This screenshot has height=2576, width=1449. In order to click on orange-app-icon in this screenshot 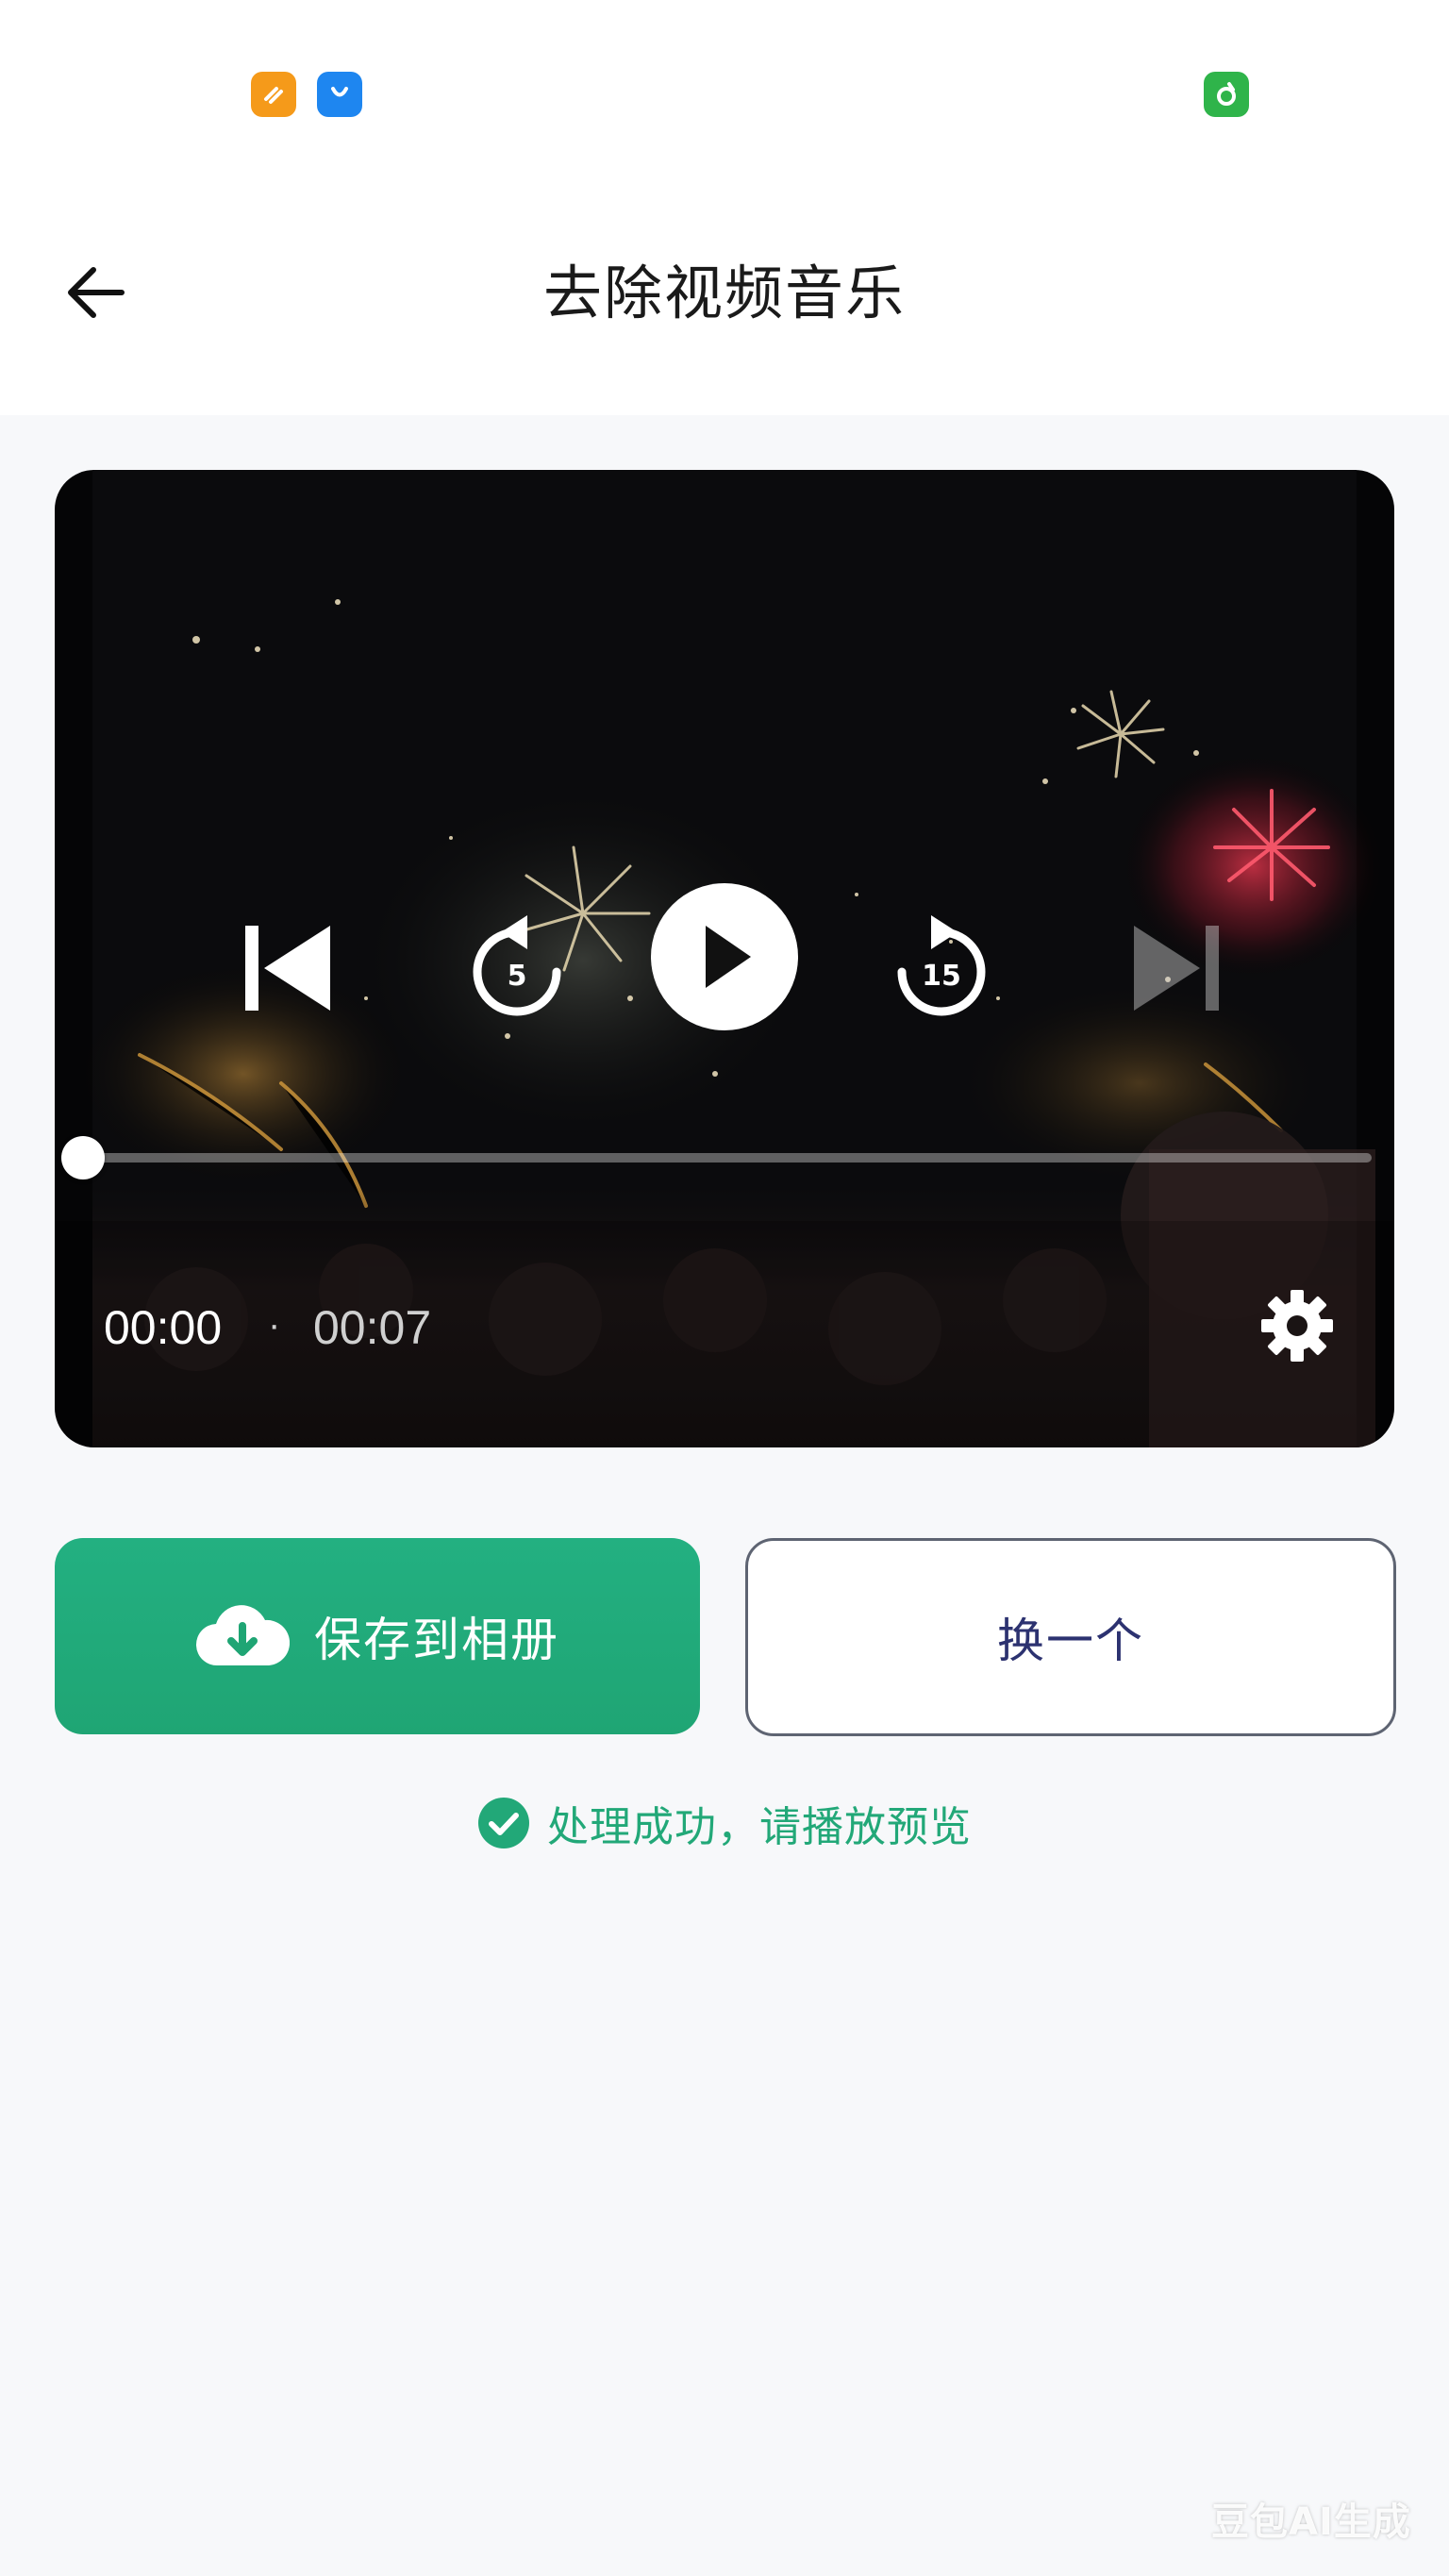, I will do `click(274, 94)`.